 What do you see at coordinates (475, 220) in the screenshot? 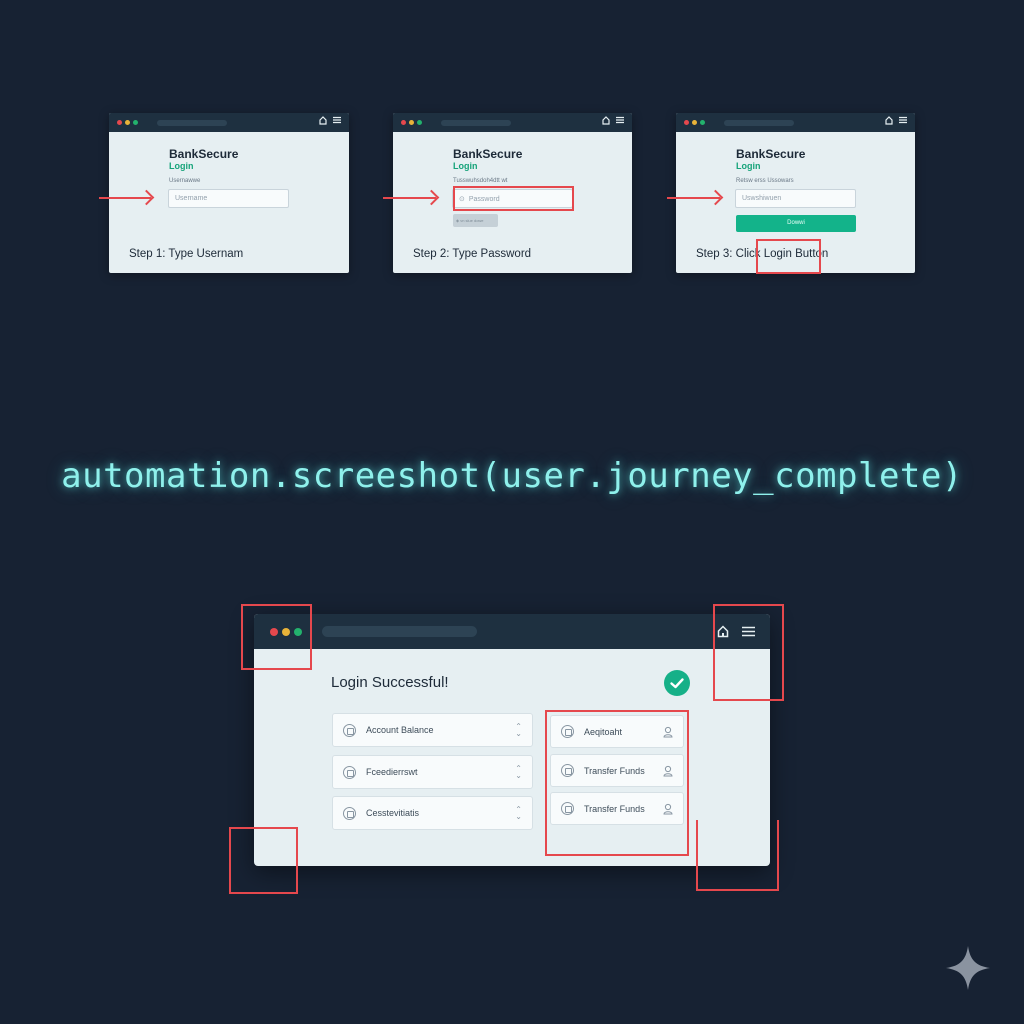
I see `show-password-toggle: ◈ vn slue dowe` at bounding box center [475, 220].